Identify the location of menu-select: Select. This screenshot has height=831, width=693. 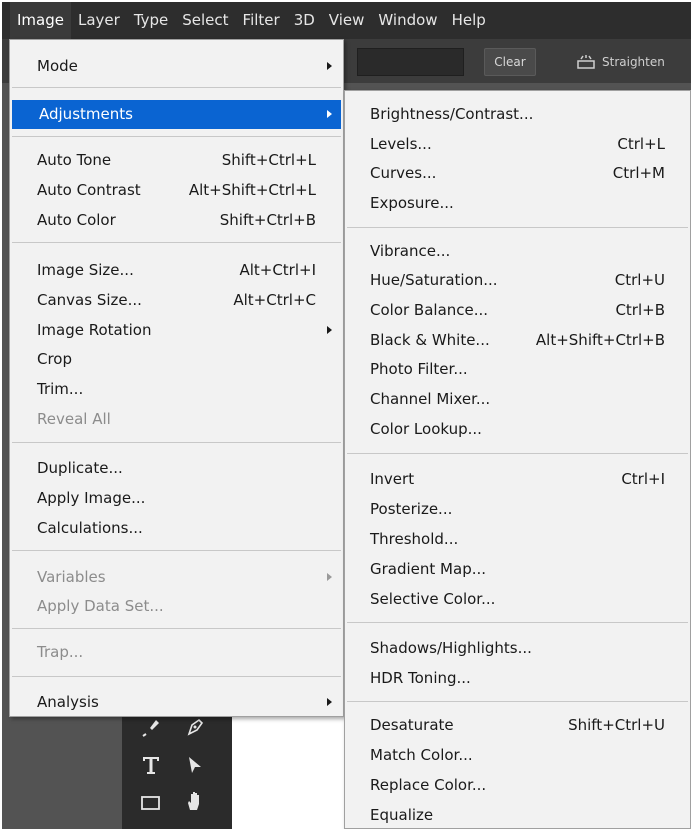
(205, 20).